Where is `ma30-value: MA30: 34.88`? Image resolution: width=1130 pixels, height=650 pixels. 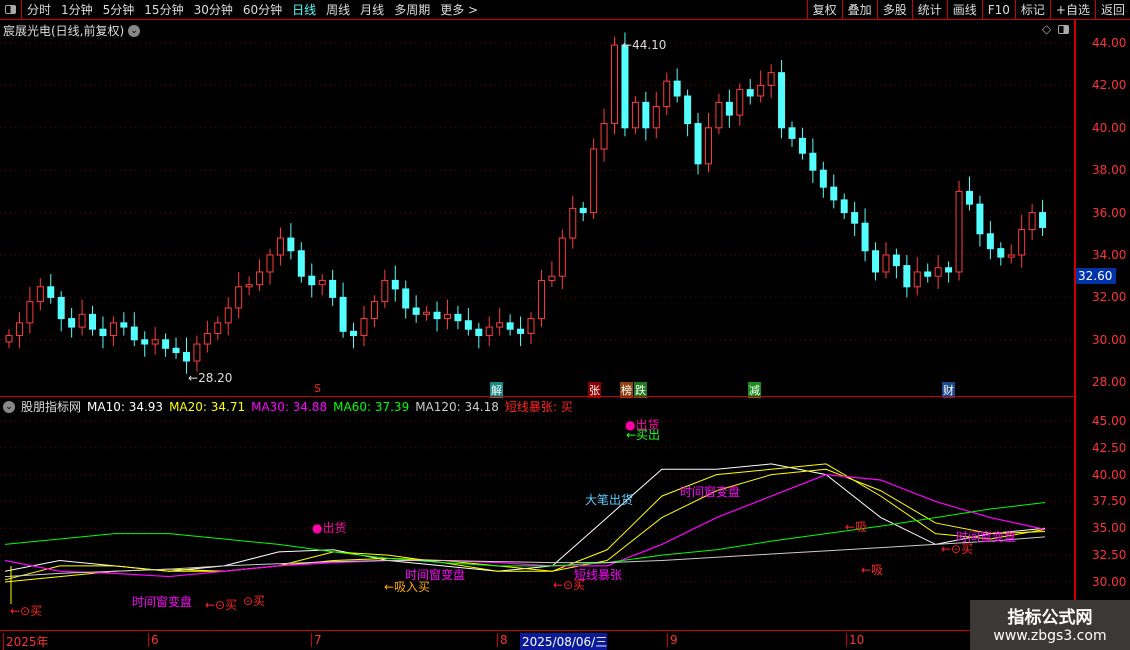
ma30-value: MA30: 34.88 is located at coordinates (289, 406).